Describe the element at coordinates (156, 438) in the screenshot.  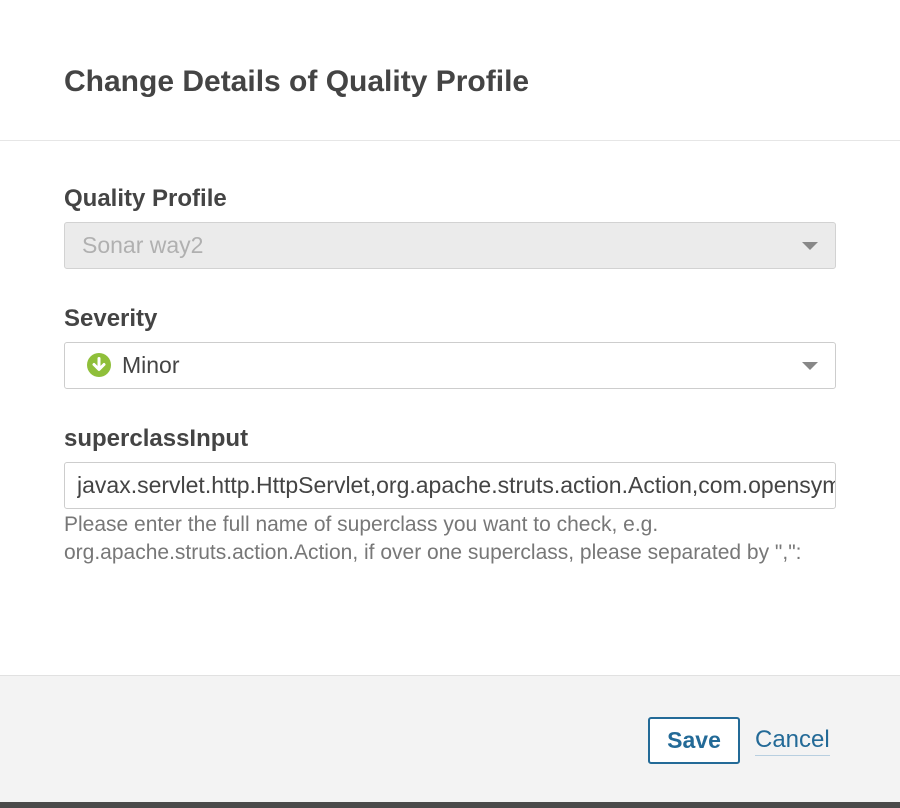
I see `superclass-input-label: superclassInput` at that location.